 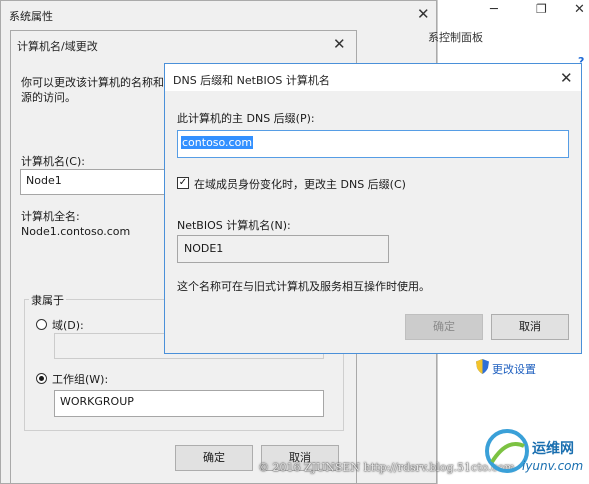 What do you see at coordinates (482, 368) in the screenshot?
I see `shield-icon` at bounding box center [482, 368].